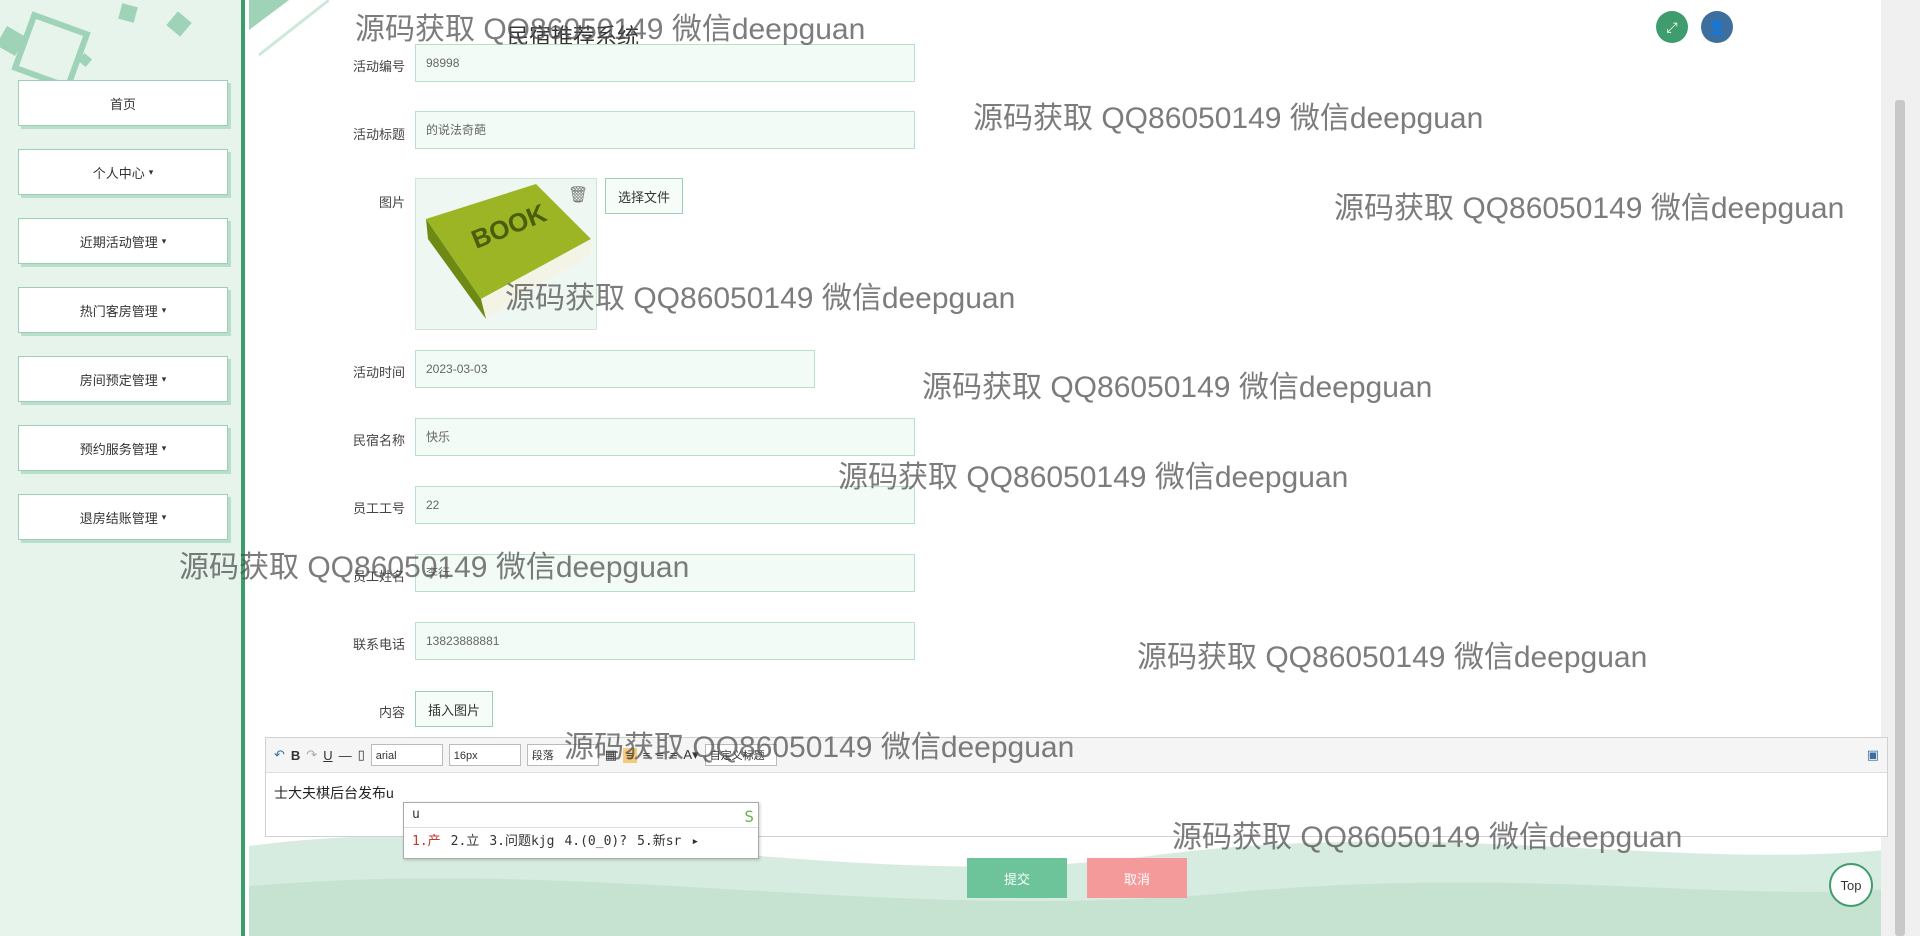  I want to click on insert-image-button: 插入图片, so click(454, 709).